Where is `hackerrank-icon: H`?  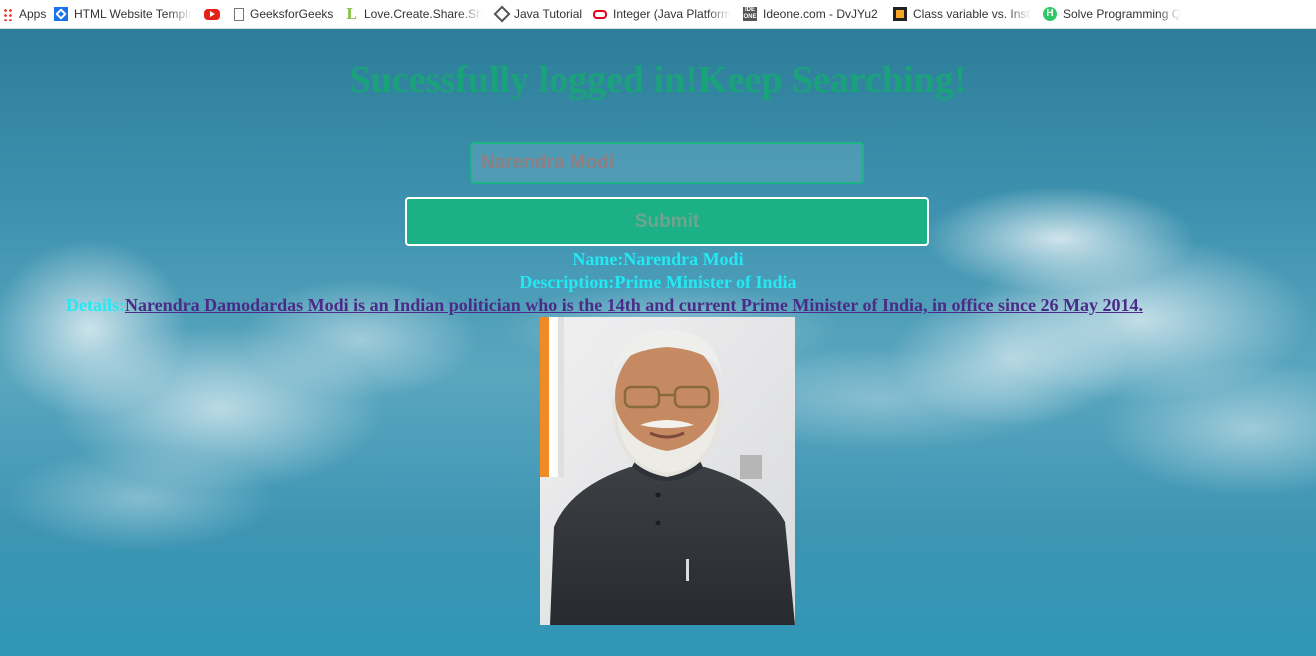
hackerrank-icon: H is located at coordinates (1050, 14).